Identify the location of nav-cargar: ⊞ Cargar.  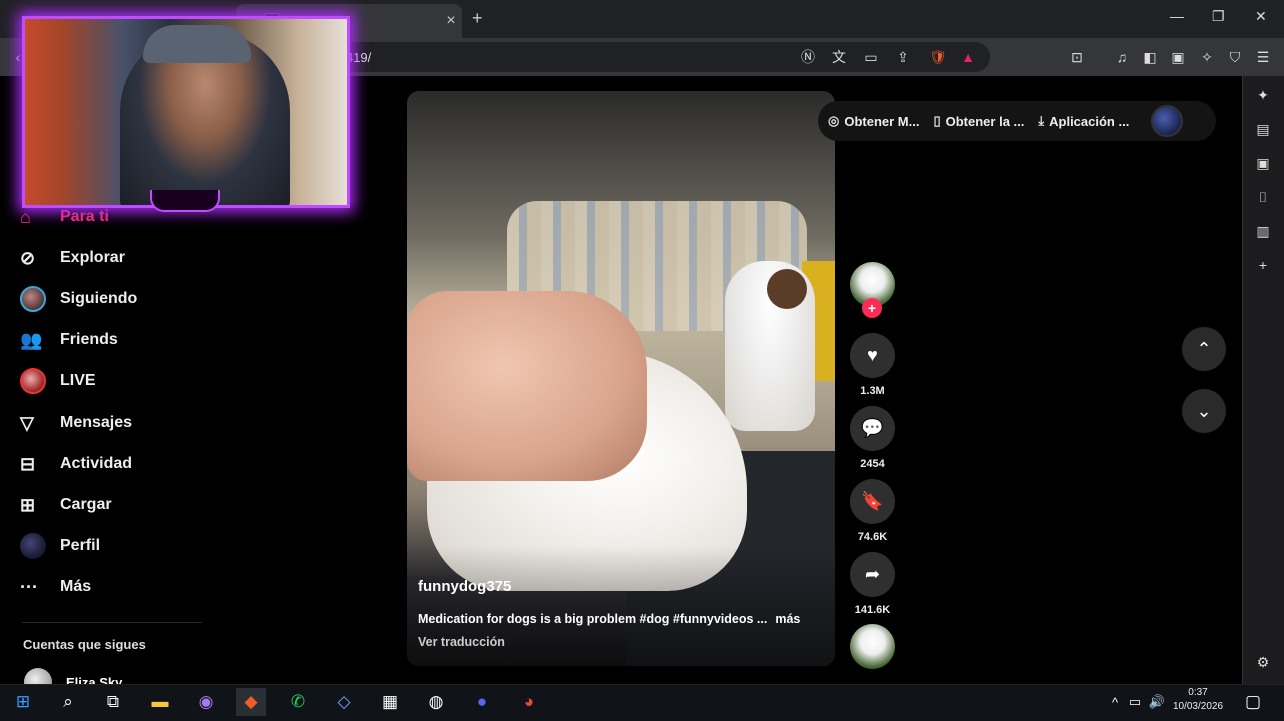
(65, 505).